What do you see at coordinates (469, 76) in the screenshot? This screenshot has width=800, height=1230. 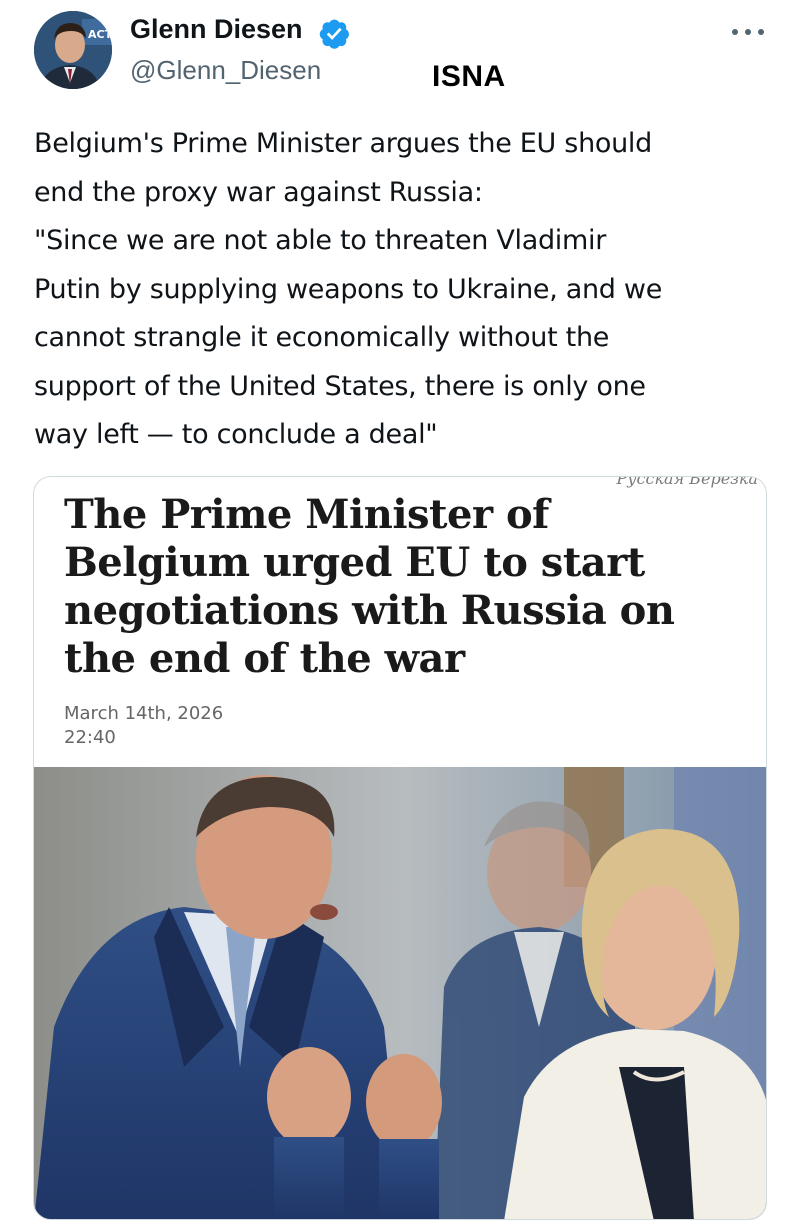 I see `watermark-text: ISNA` at bounding box center [469, 76].